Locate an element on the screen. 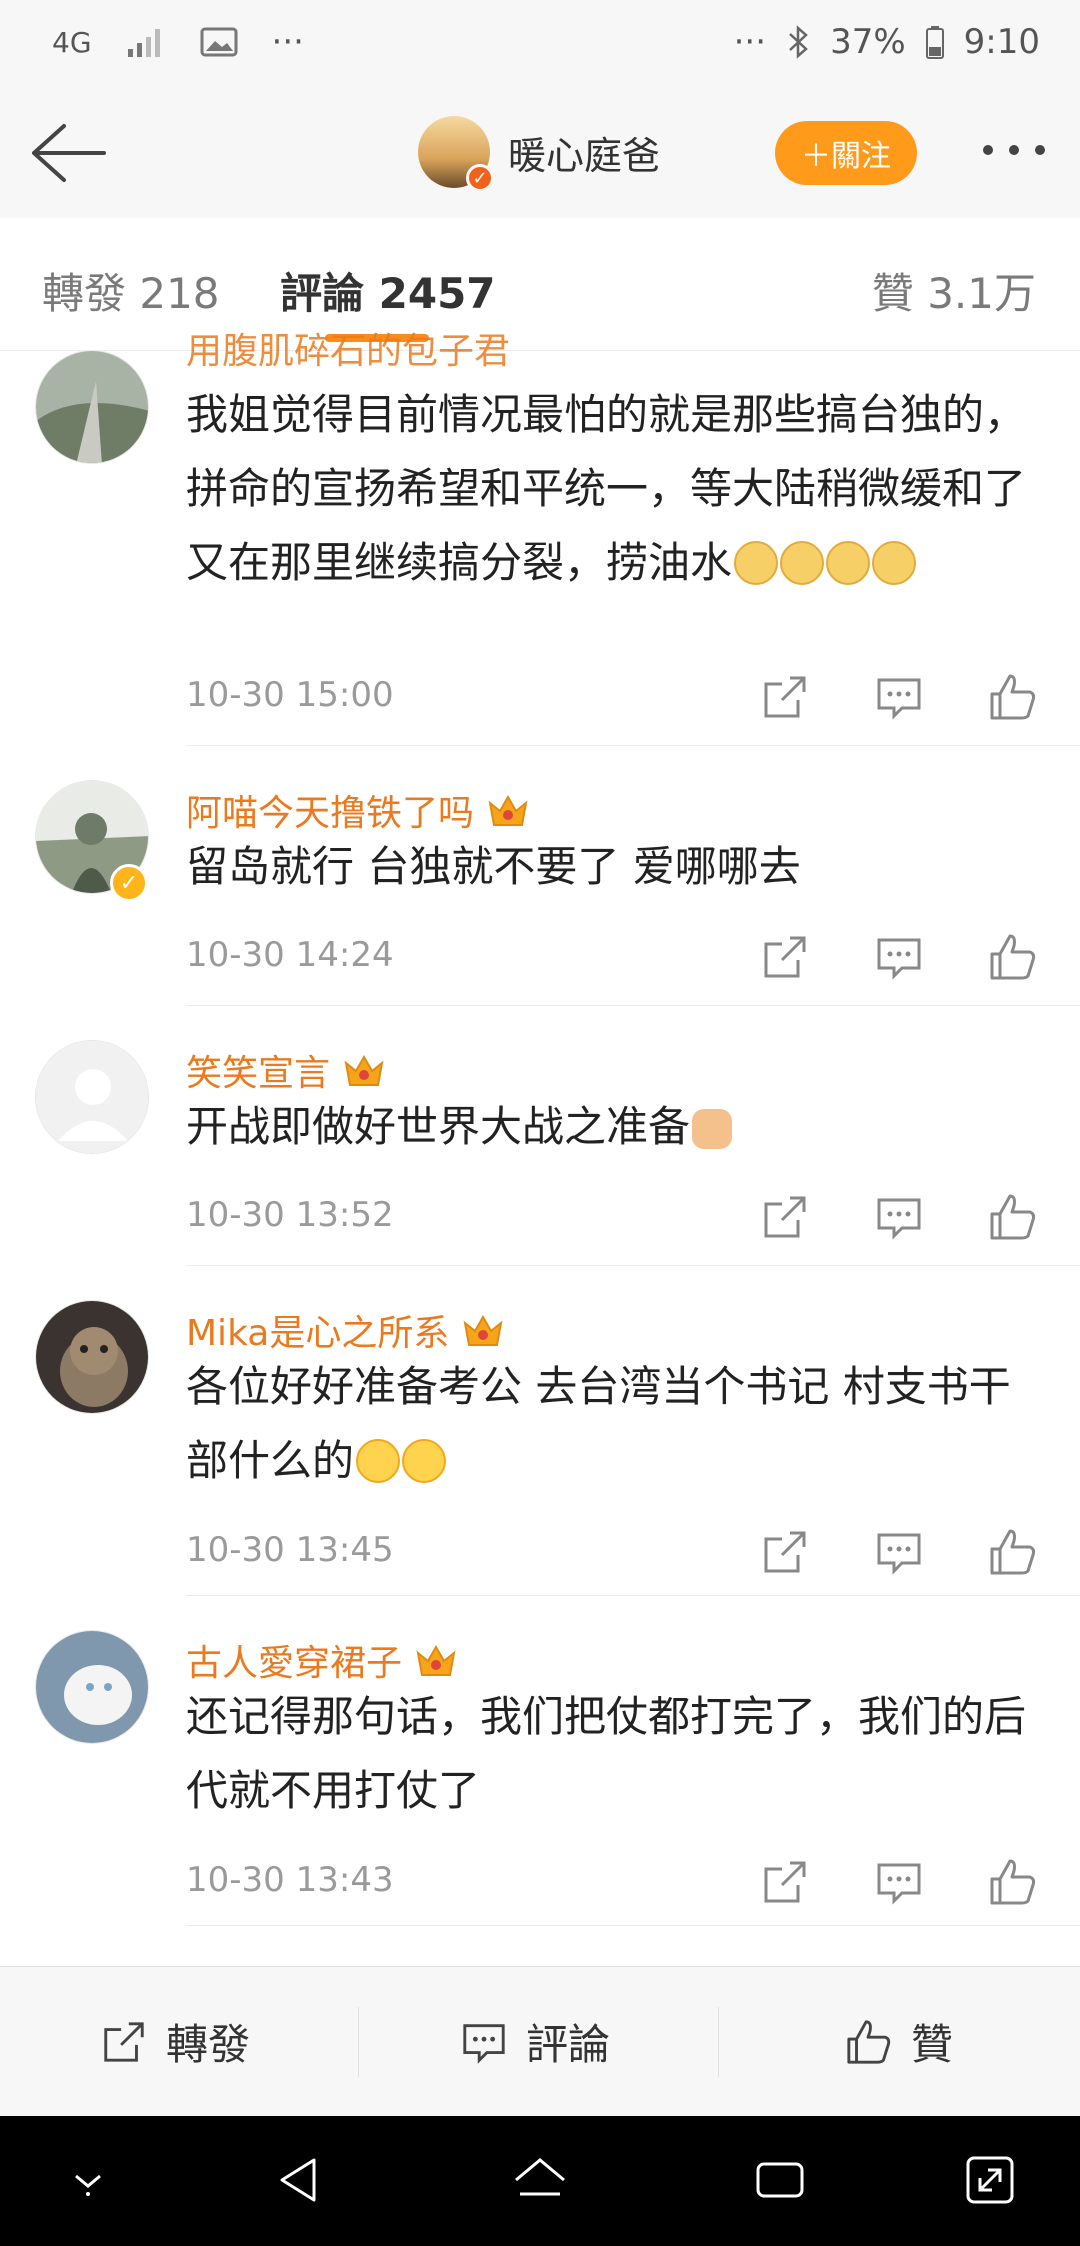 This screenshot has height=2246, width=1080. back-nav-icon is located at coordinates (300, 2180).